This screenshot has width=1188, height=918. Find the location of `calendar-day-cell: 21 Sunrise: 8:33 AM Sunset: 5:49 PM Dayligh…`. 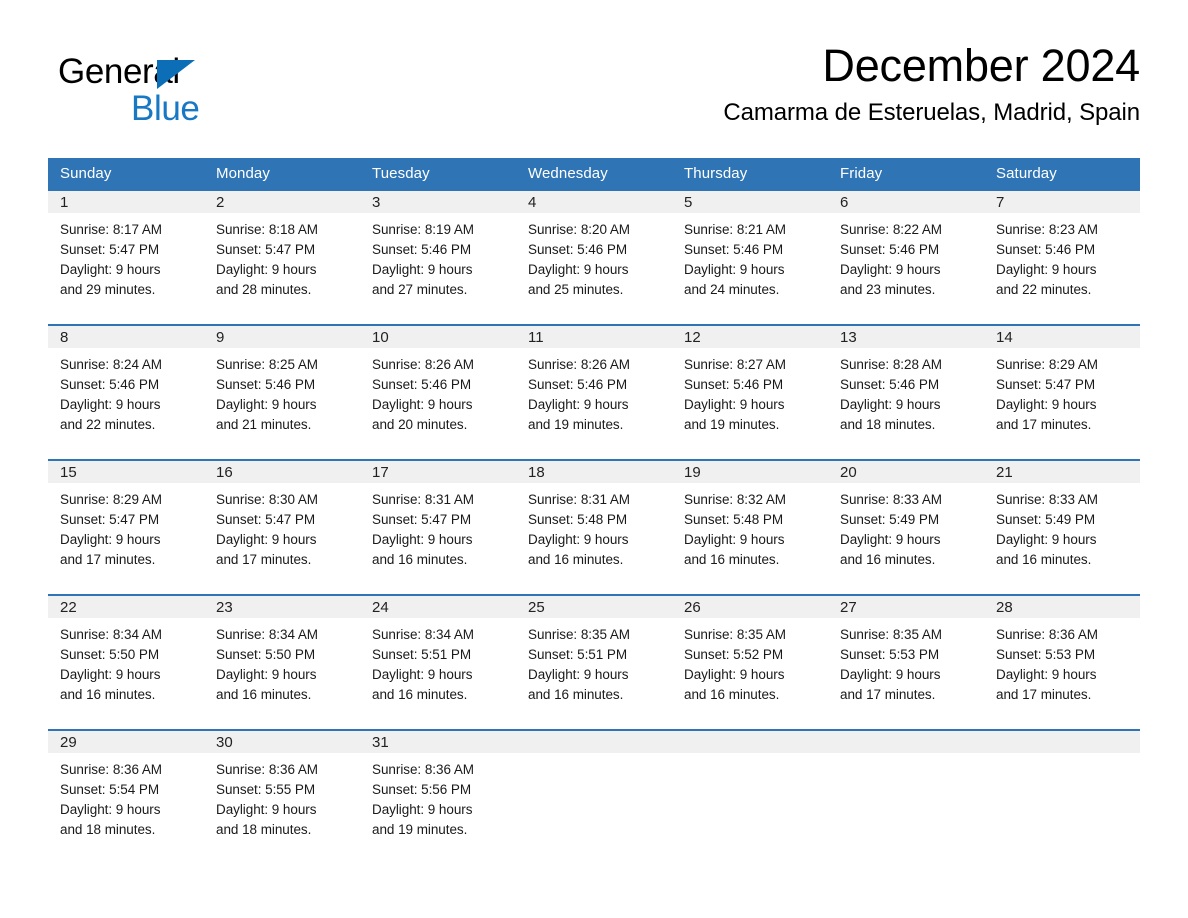

calendar-day-cell: 21 Sunrise: 8:33 AM Sunset: 5:49 PM Dayligh… is located at coordinates (1062, 527).